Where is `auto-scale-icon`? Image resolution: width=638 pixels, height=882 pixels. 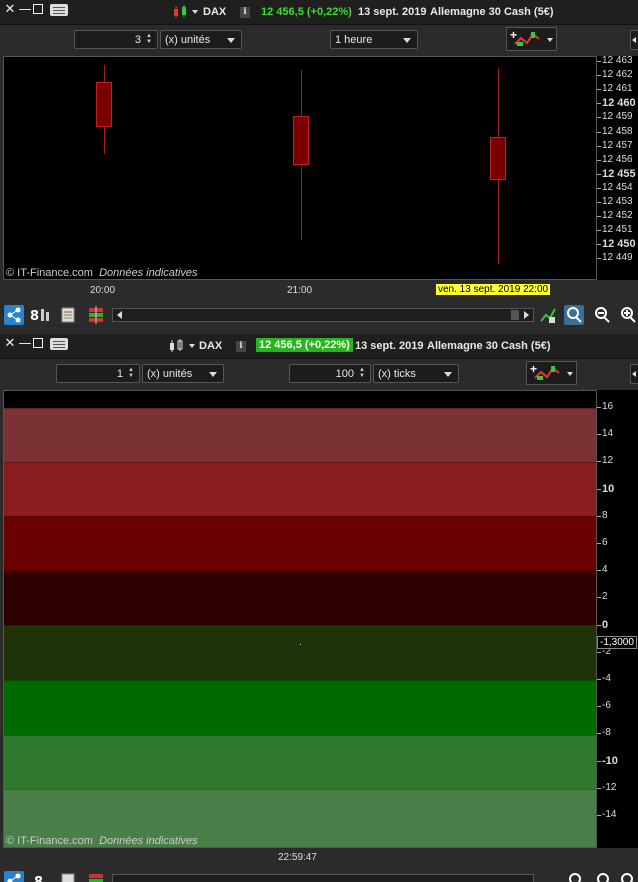 auto-scale-icon is located at coordinates (548, 315).